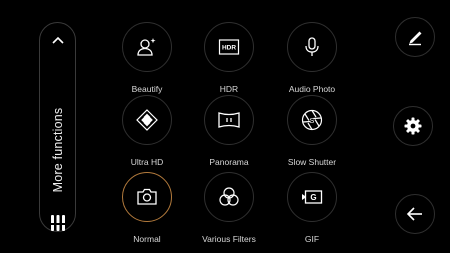  What do you see at coordinates (312, 239) in the screenshot?
I see `mode-label: GIF` at bounding box center [312, 239].